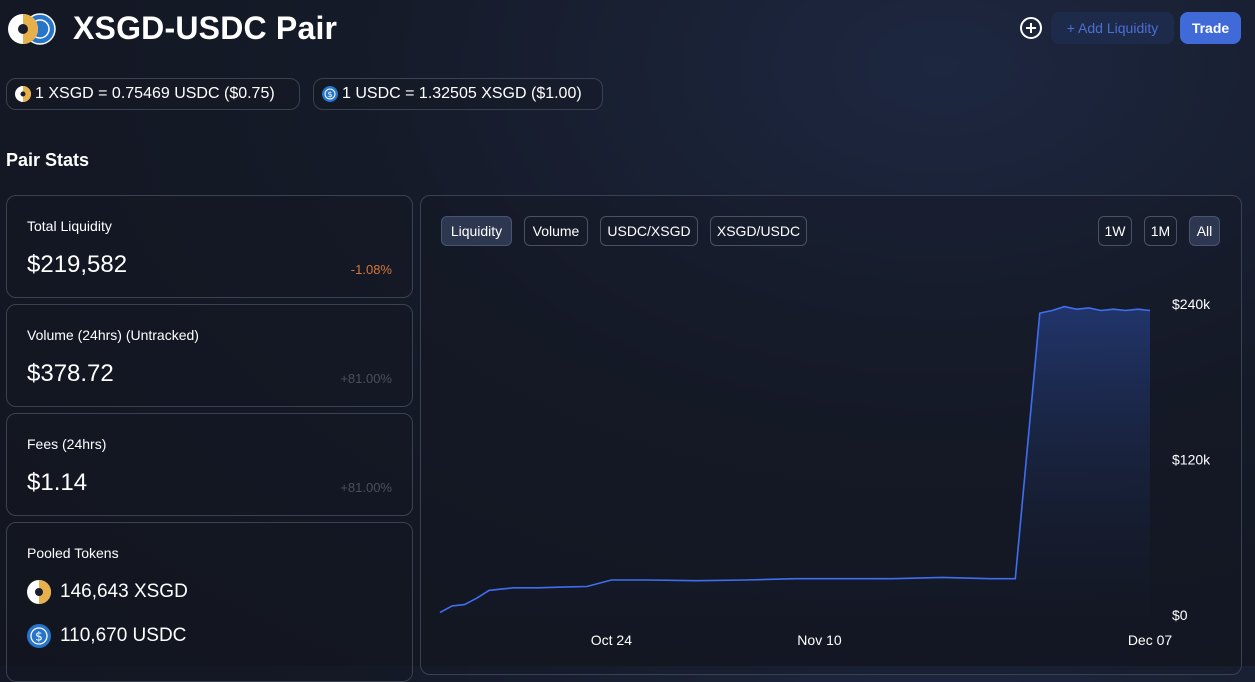 This screenshot has height=682, width=1255. Describe the element at coordinates (209, 464) in the screenshot. I see `fees-card: Fees (24hrs) $1.14 +81.00%` at that location.